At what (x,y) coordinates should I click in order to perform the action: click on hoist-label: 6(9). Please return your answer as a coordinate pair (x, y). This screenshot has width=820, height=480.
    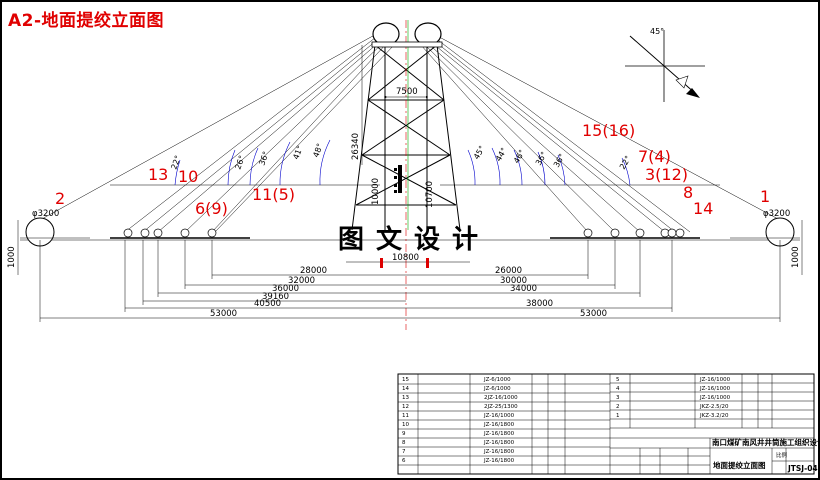
    Looking at the image, I should click on (211, 208).